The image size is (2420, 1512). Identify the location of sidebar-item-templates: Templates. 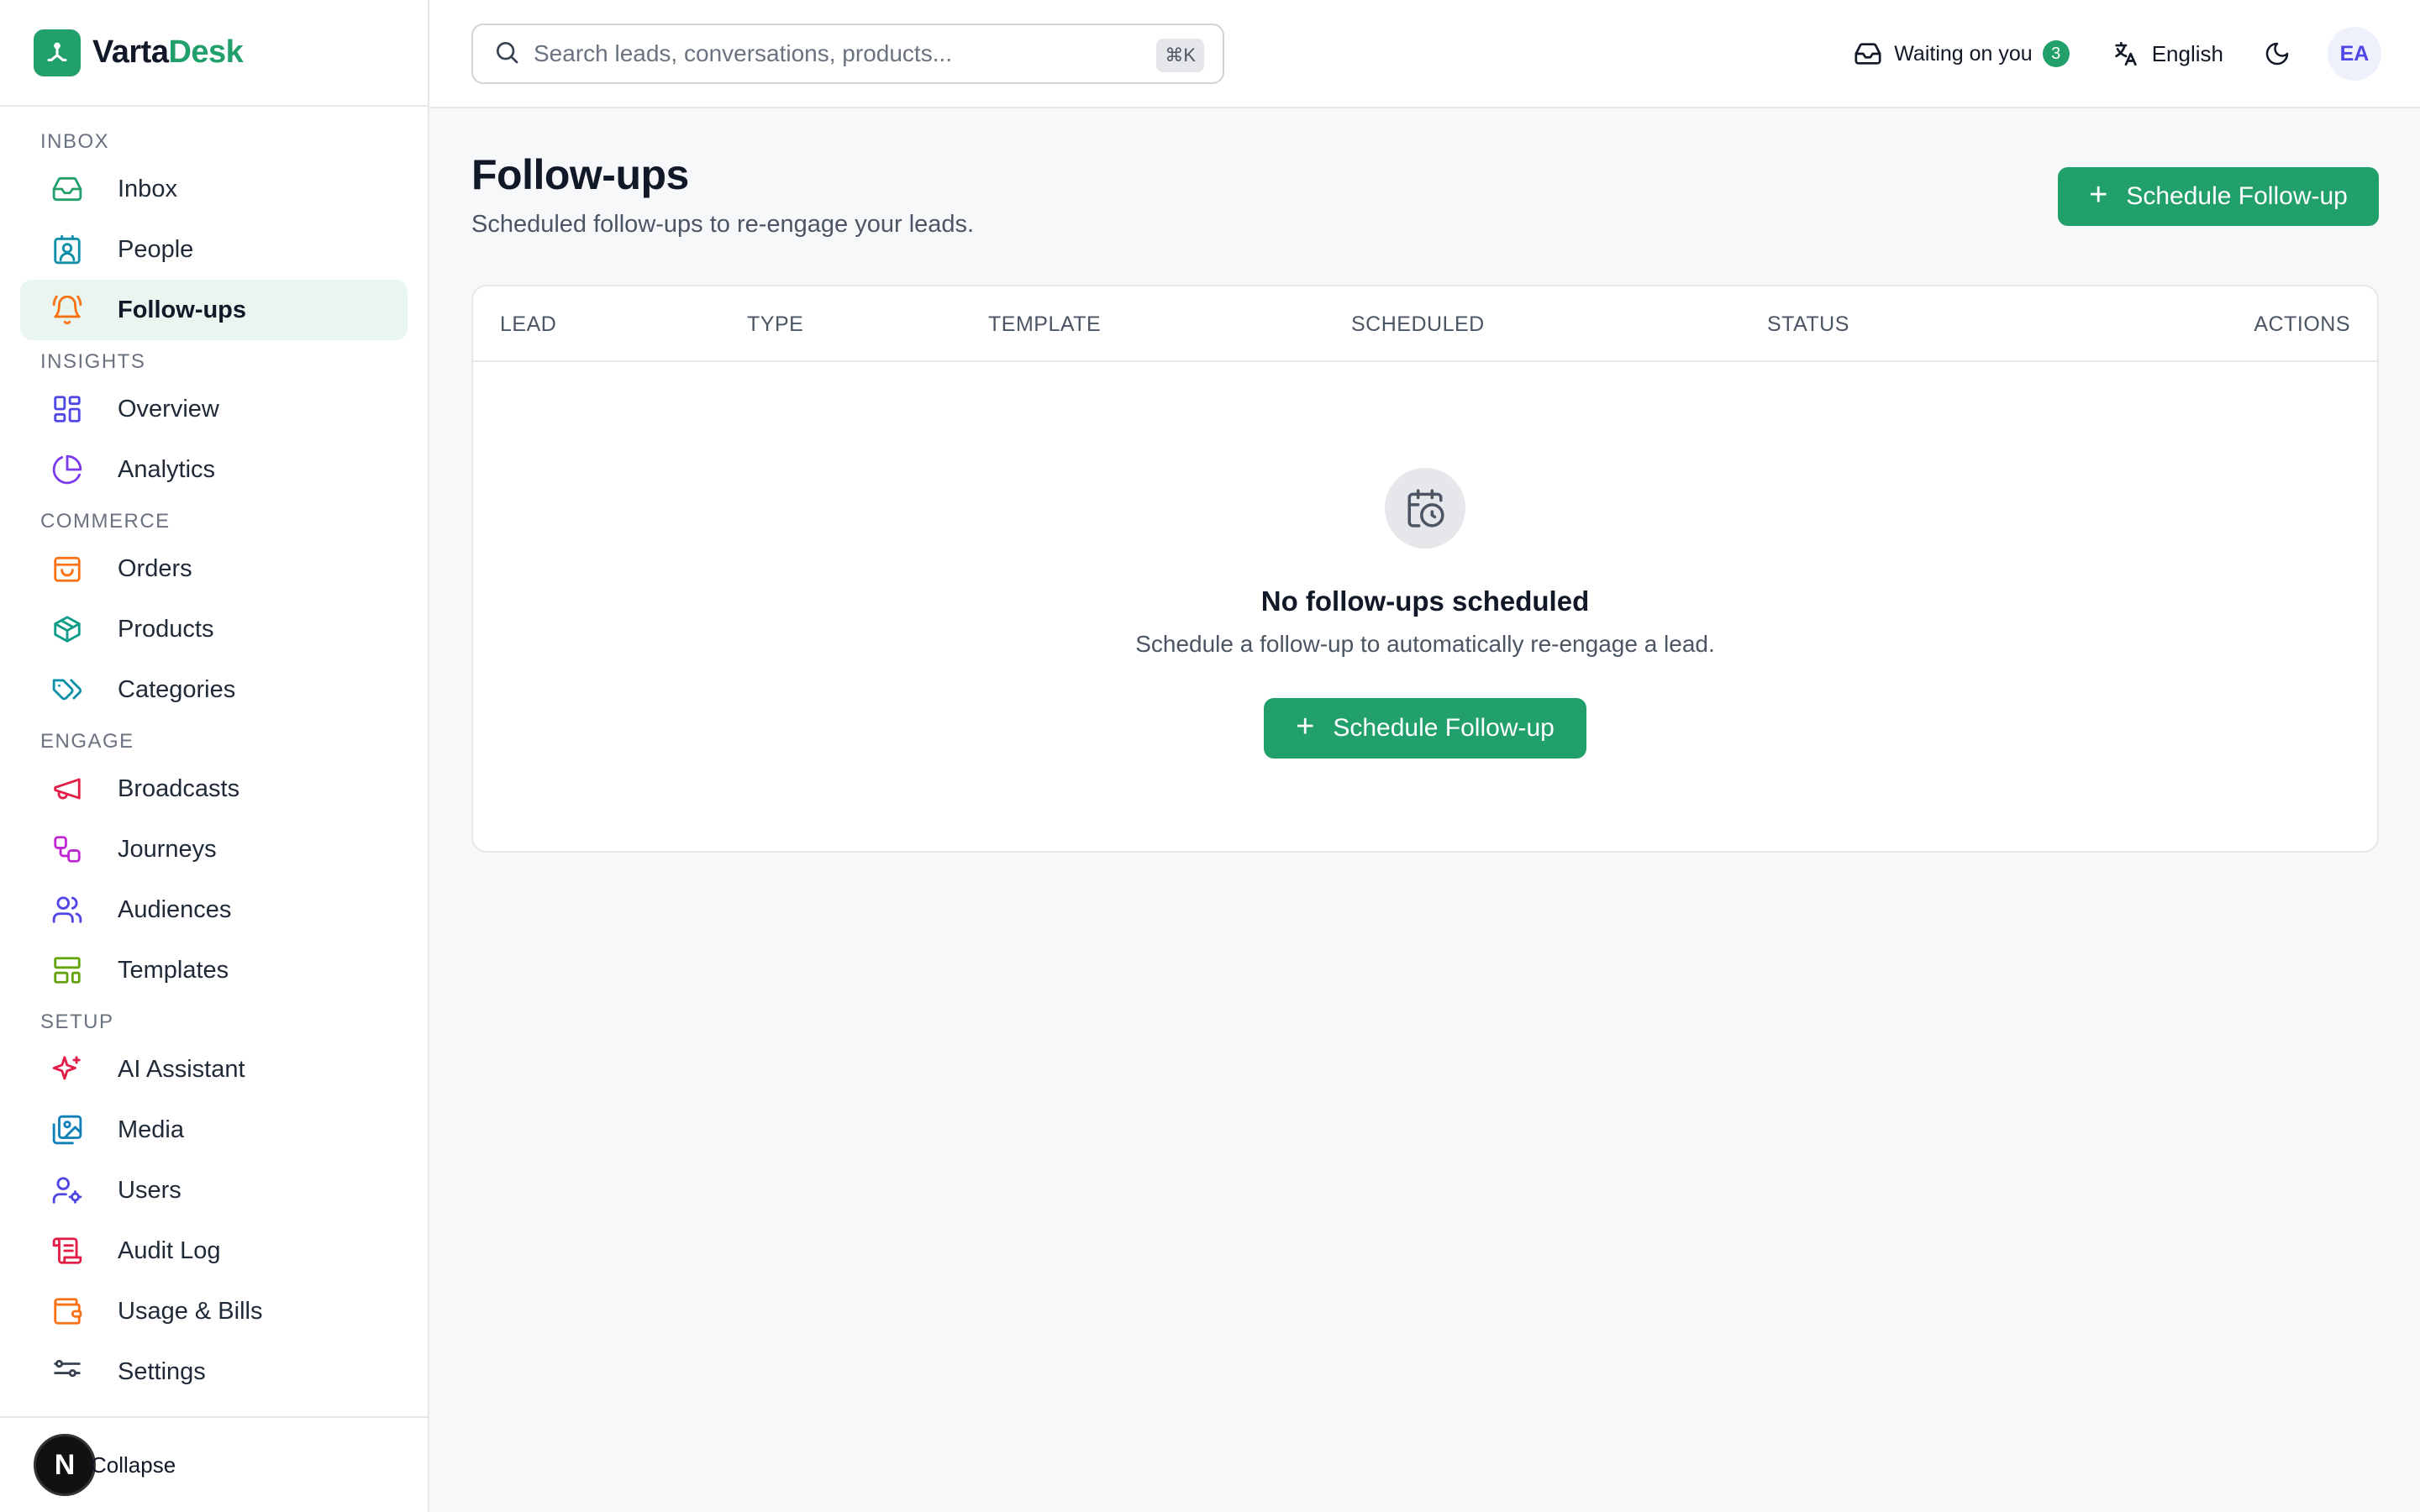
(214, 970).